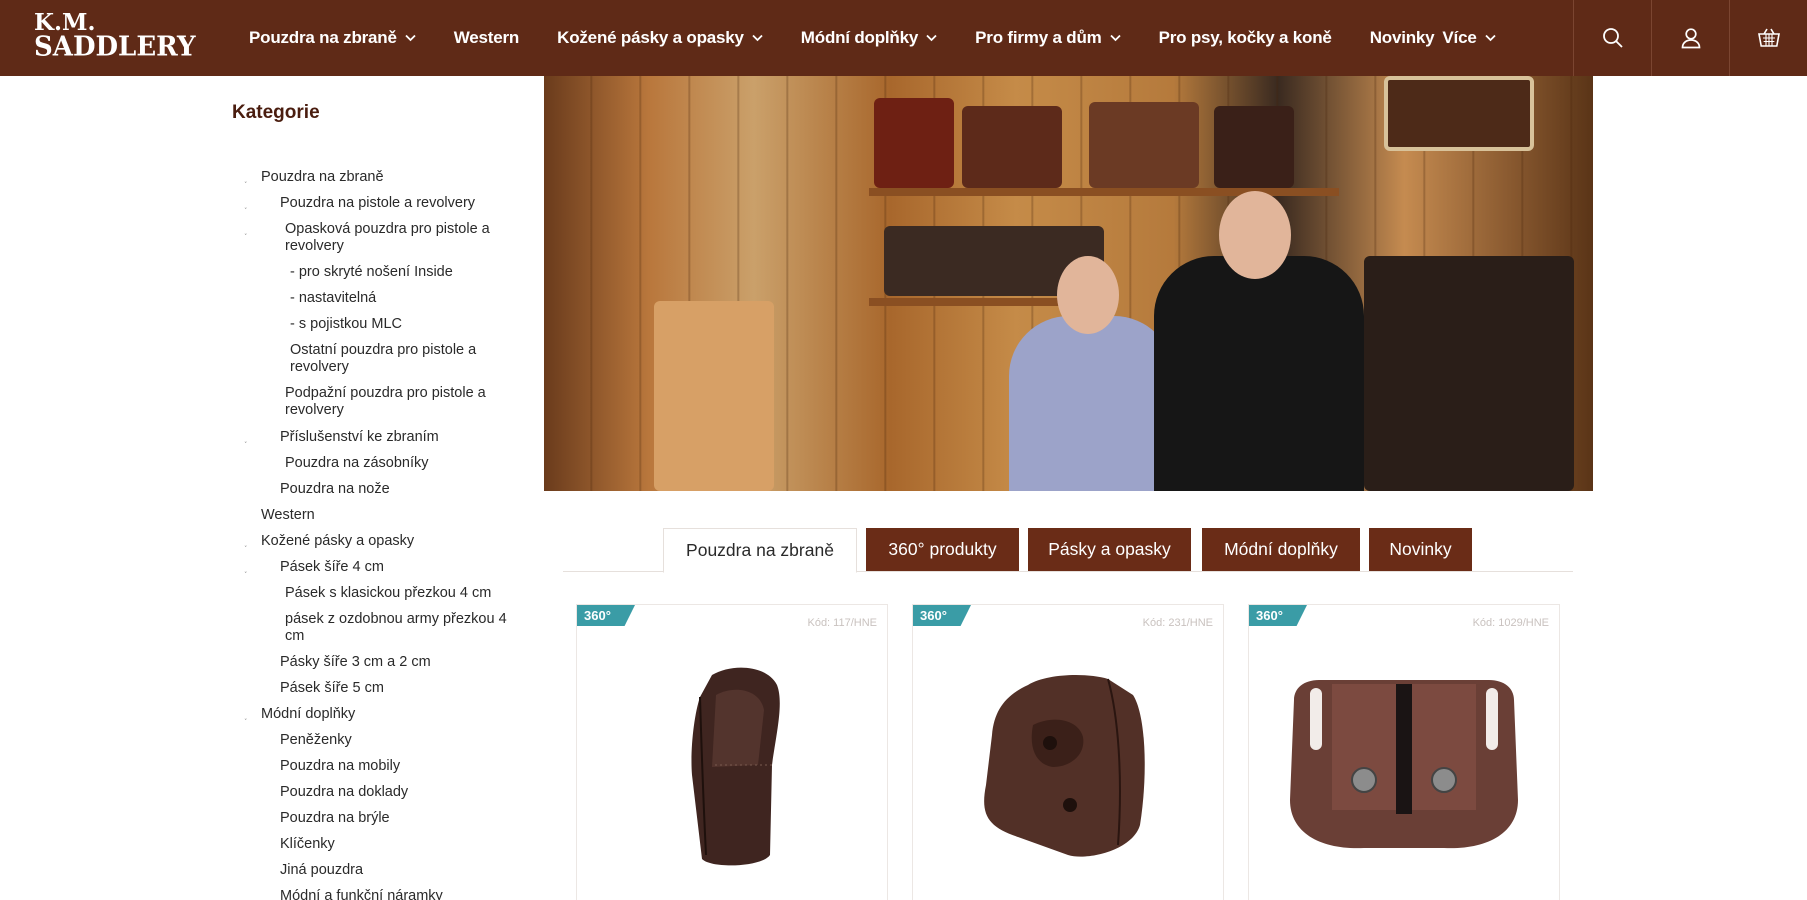 The image size is (1807, 900). What do you see at coordinates (377, 593) in the screenshot?
I see `sidebar-category-item: Pásek s klasickou přezkou 4 cm` at bounding box center [377, 593].